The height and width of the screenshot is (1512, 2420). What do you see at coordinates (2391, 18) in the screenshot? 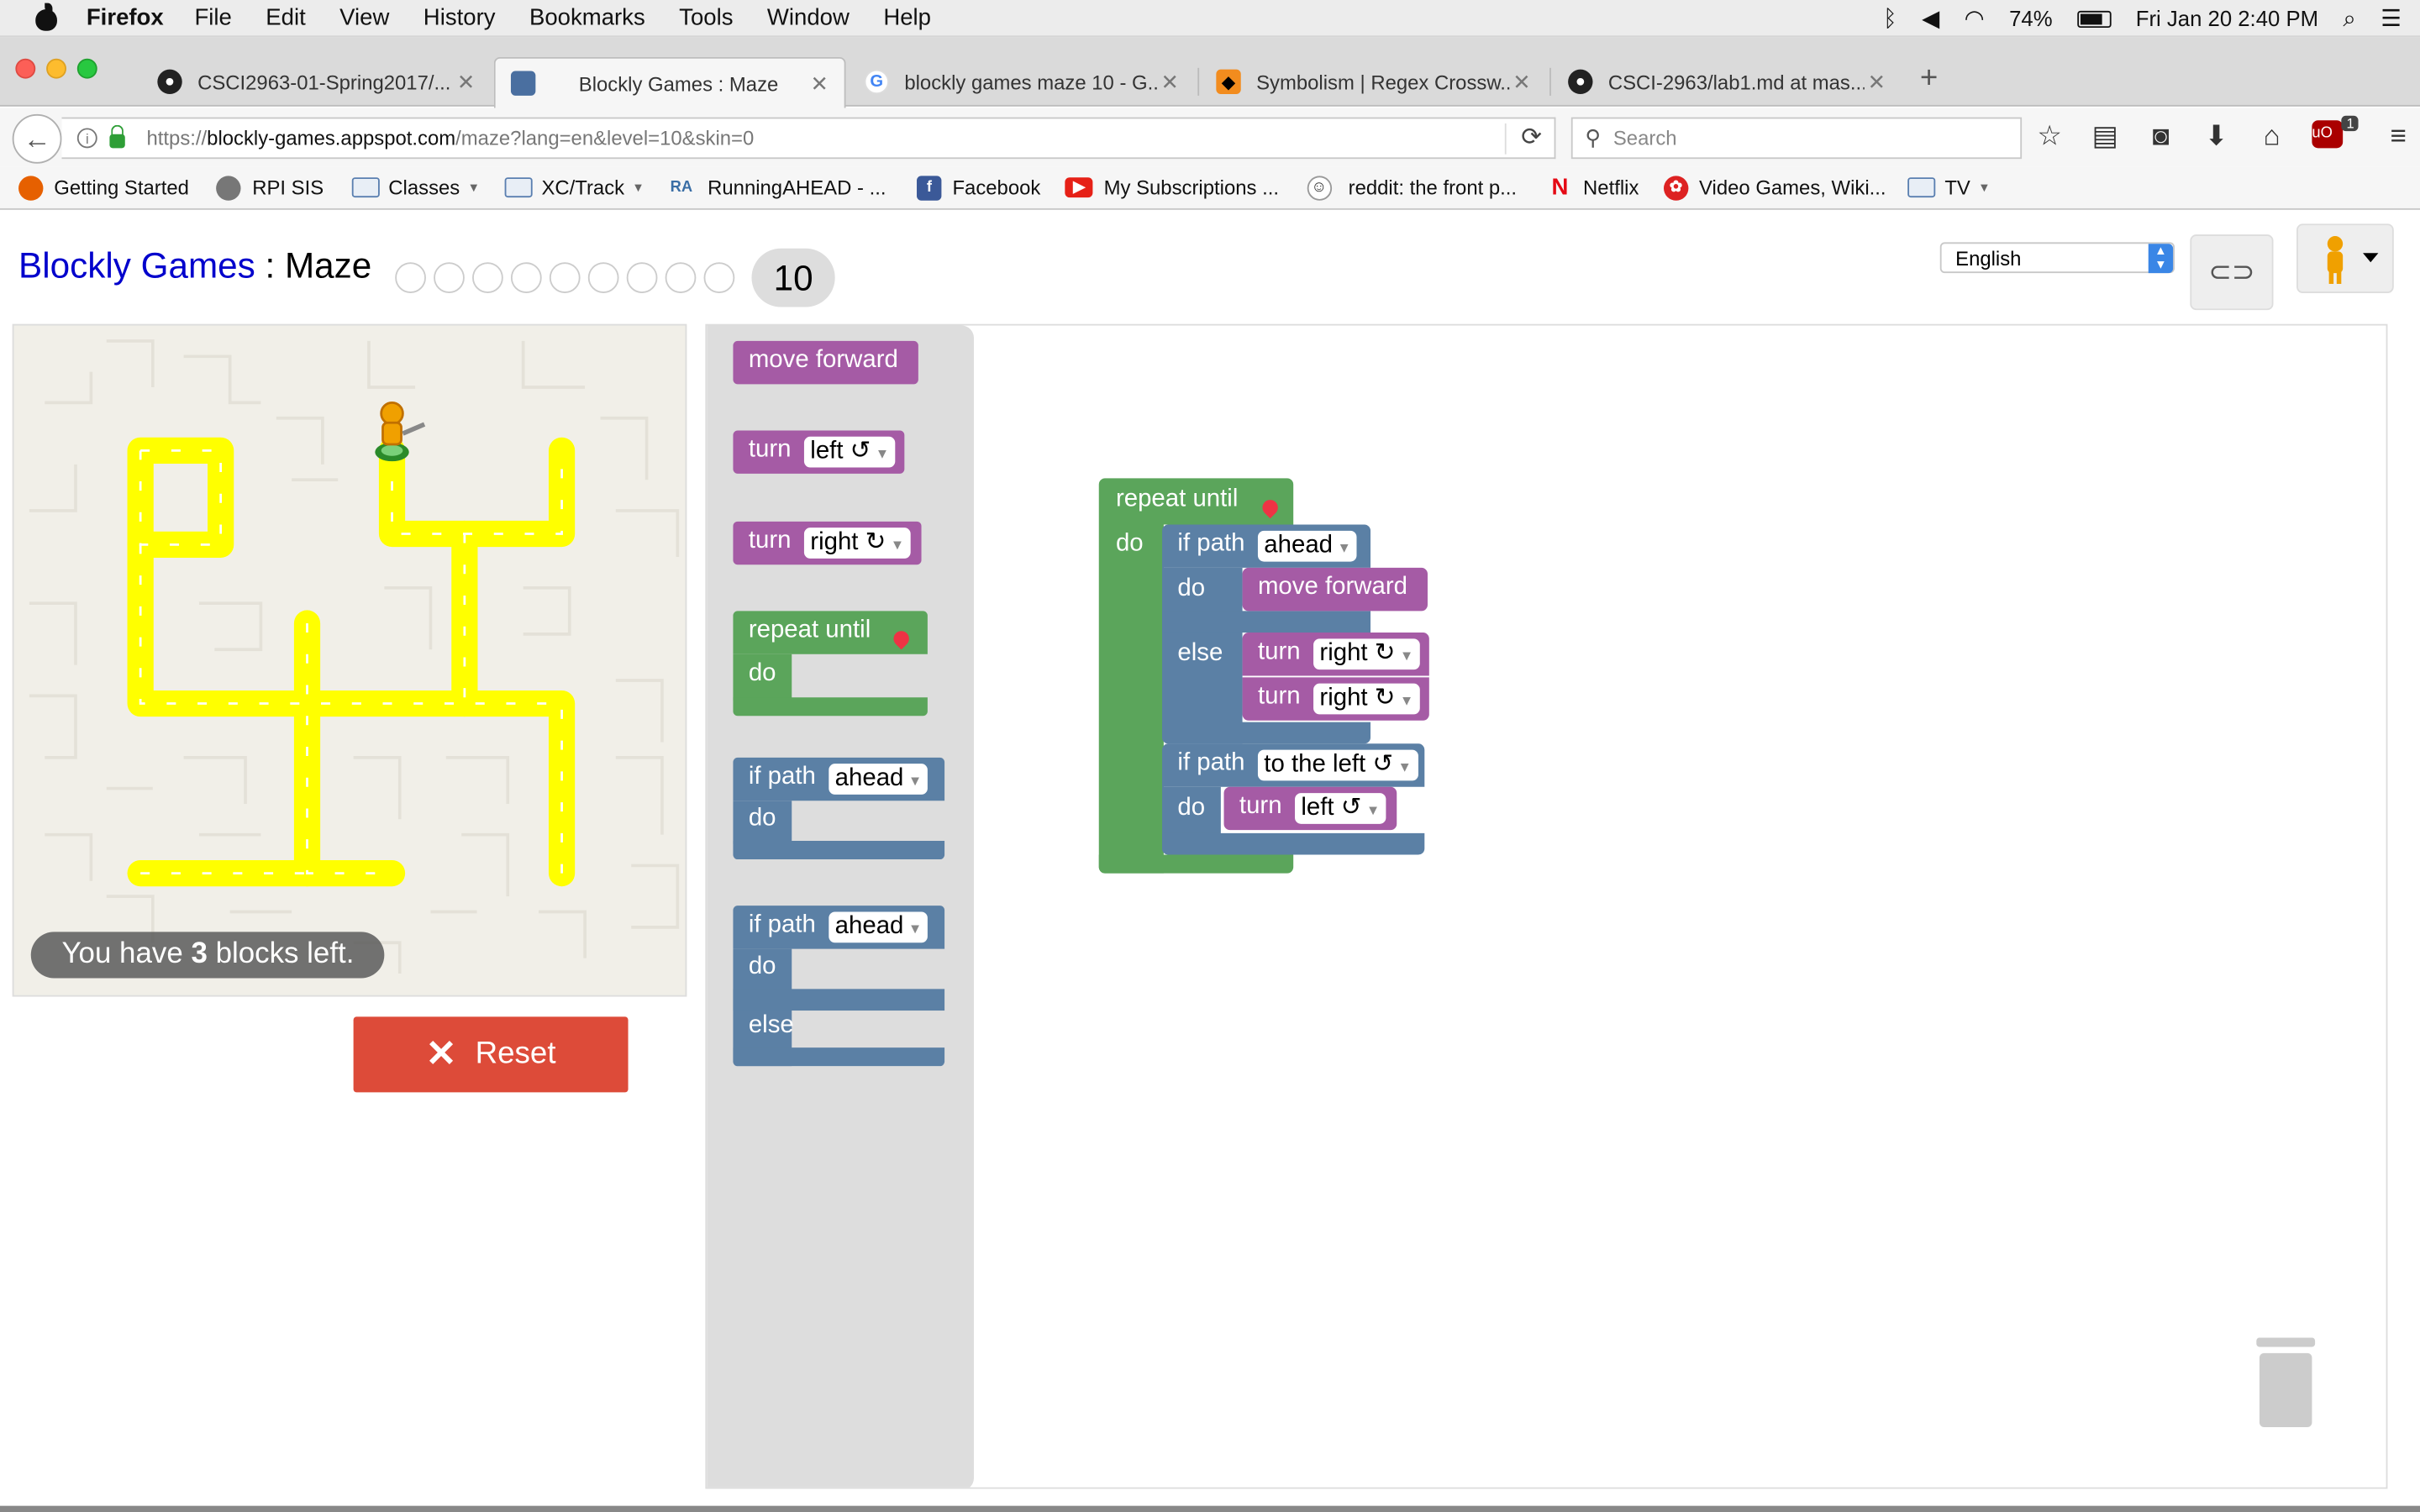
I see `notification-center-icon: ☰` at bounding box center [2391, 18].